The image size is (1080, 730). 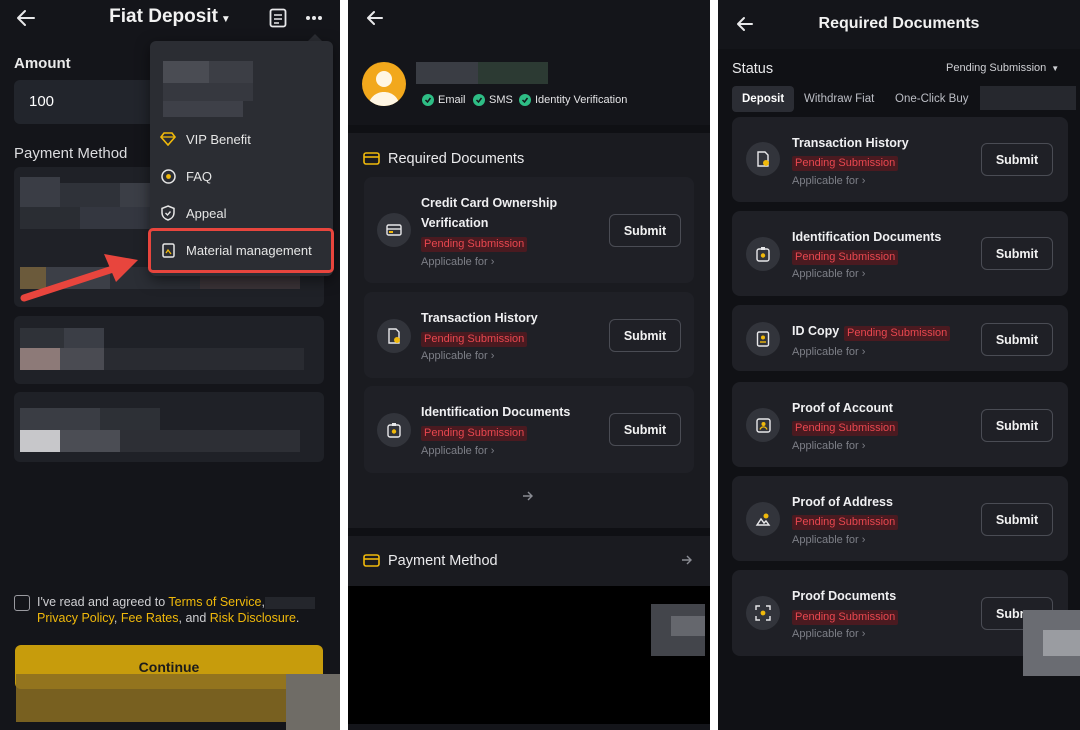 I want to click on status-label: Status, so click(x=753, y=69).